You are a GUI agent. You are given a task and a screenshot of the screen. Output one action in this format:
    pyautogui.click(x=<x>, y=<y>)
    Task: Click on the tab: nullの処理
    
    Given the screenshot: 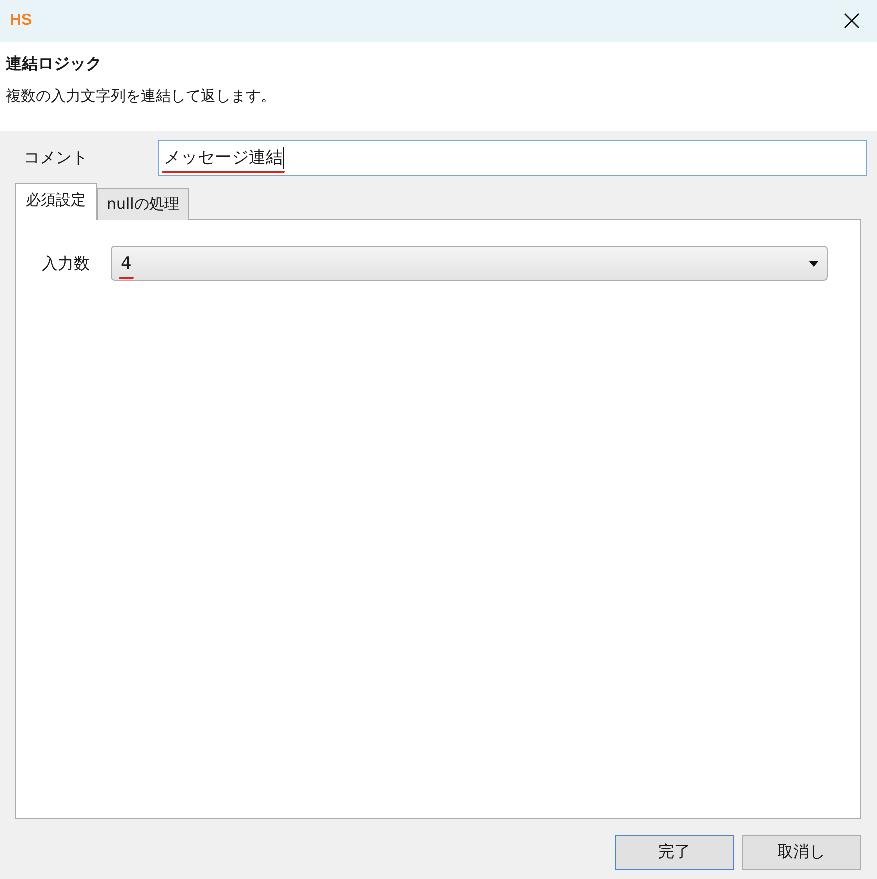 What is the action you would take?
    pyautogui.click(x=143, y=204)
    